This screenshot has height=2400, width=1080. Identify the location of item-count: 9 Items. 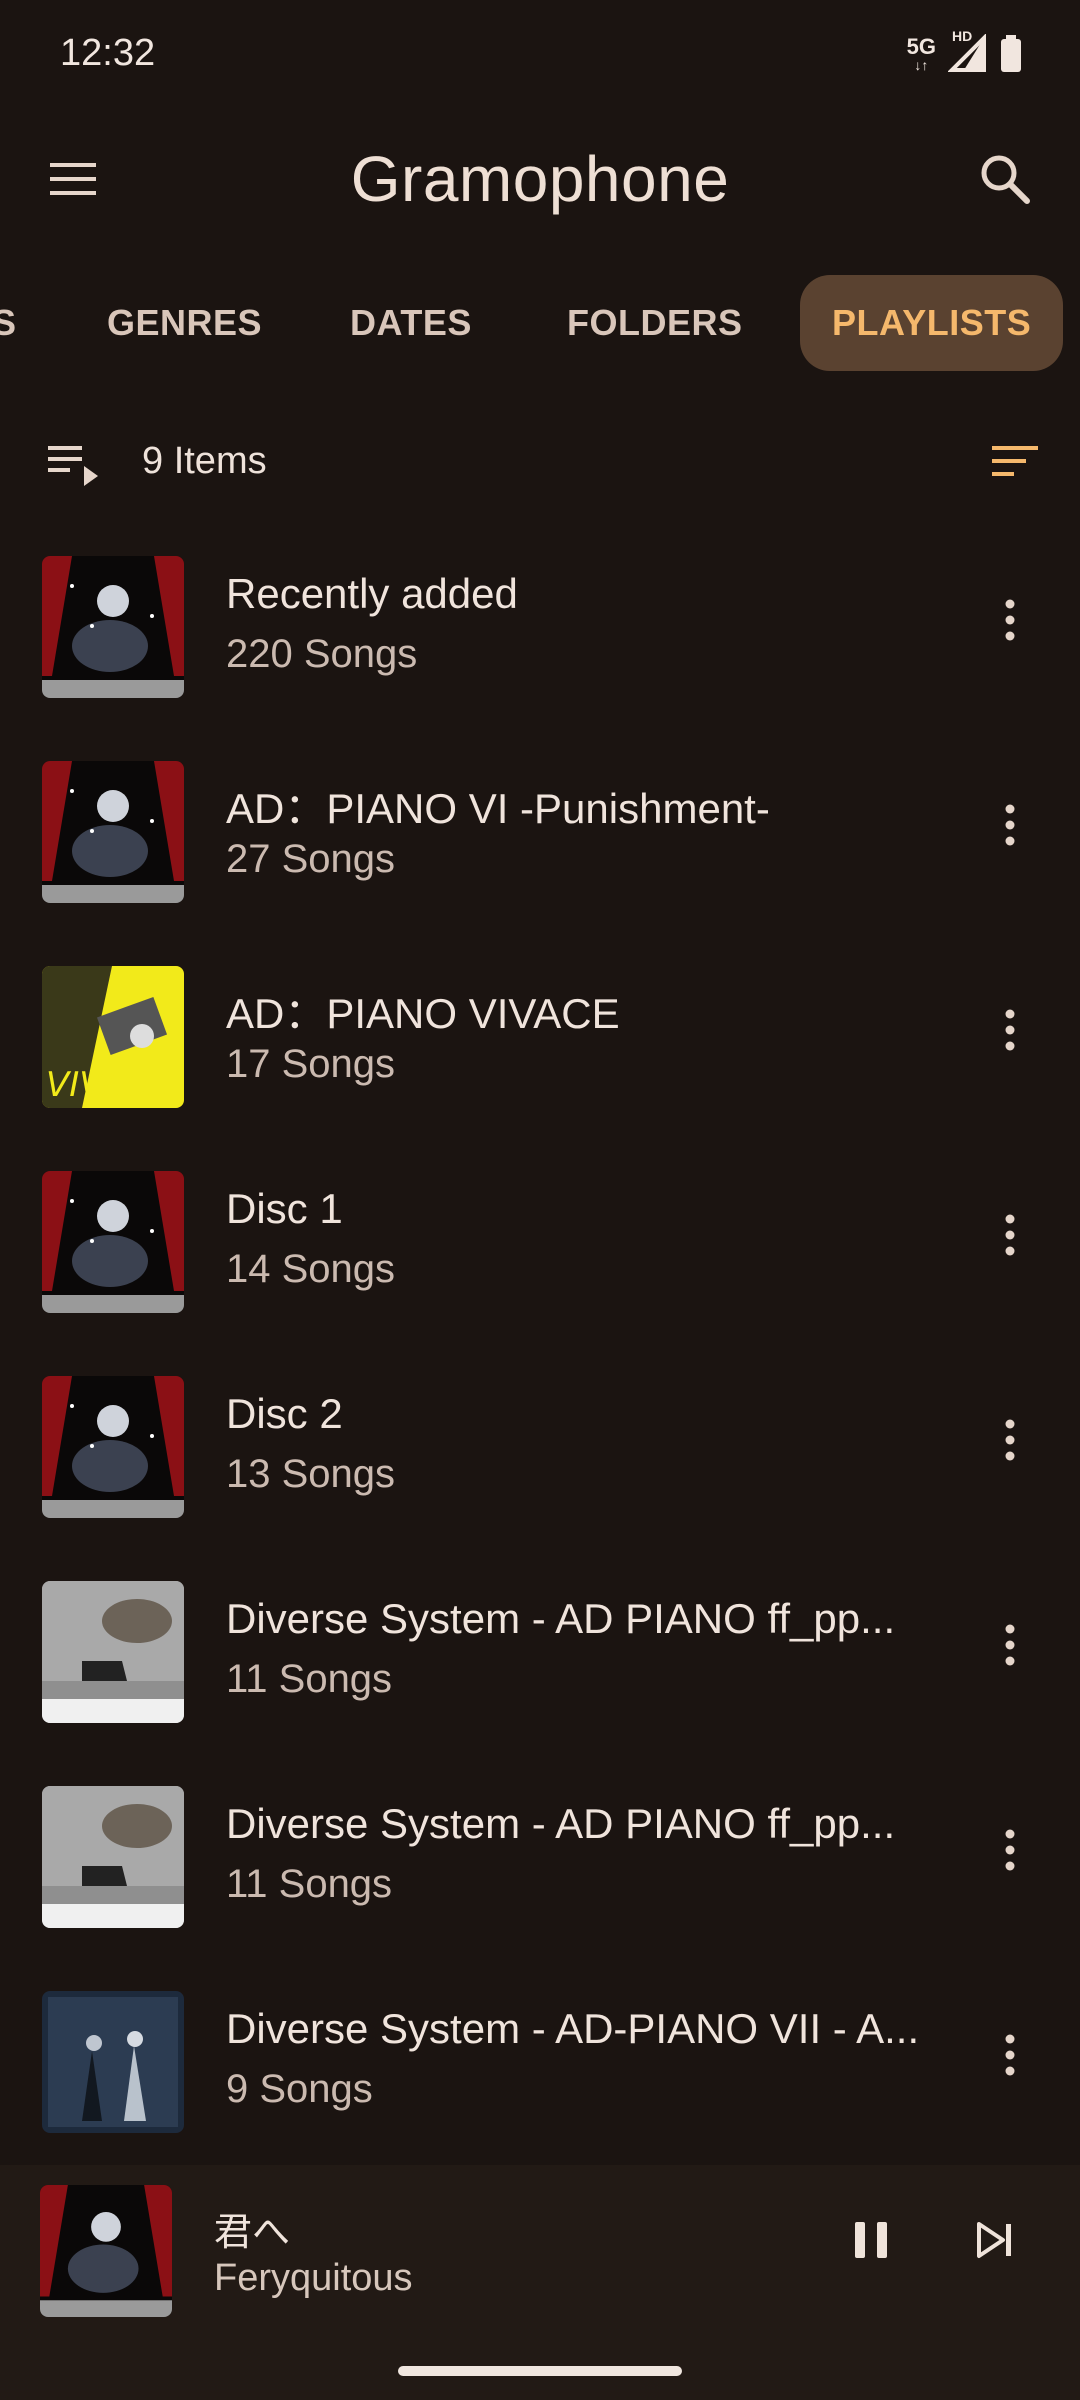
(204, 461).